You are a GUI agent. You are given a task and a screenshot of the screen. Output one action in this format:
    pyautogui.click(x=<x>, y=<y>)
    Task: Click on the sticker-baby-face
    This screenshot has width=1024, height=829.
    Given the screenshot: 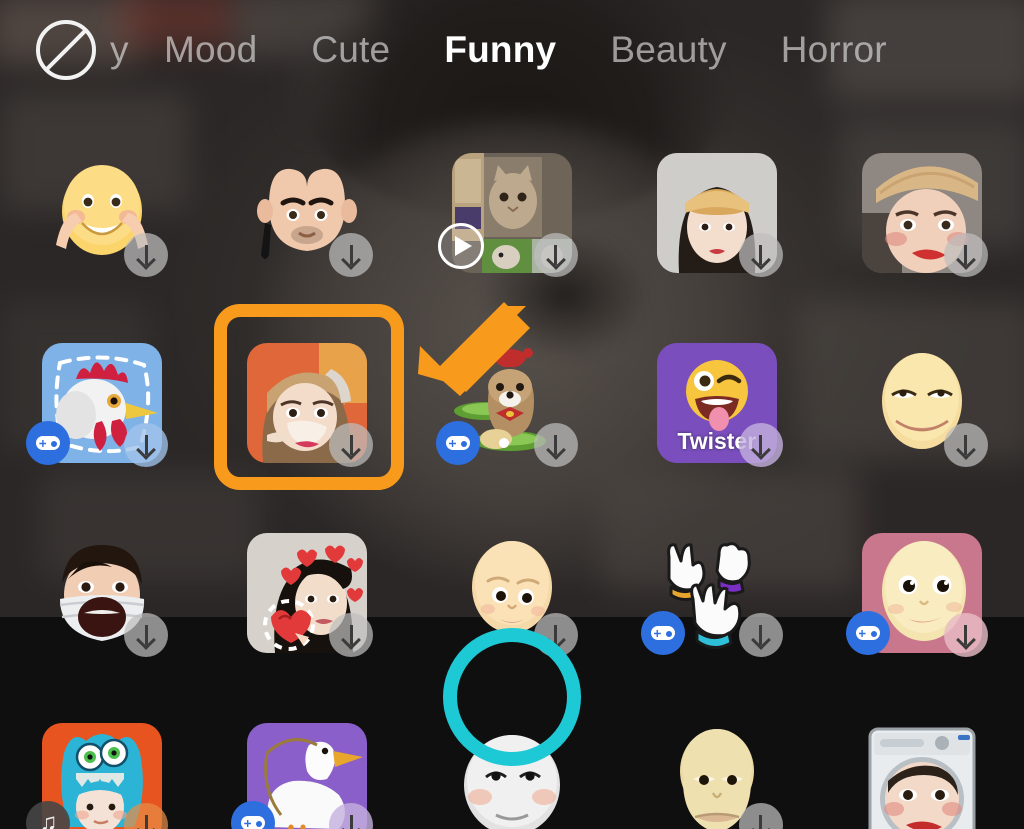 What is the action you would take?
    pyautogui.click(x=512, y=593)
    